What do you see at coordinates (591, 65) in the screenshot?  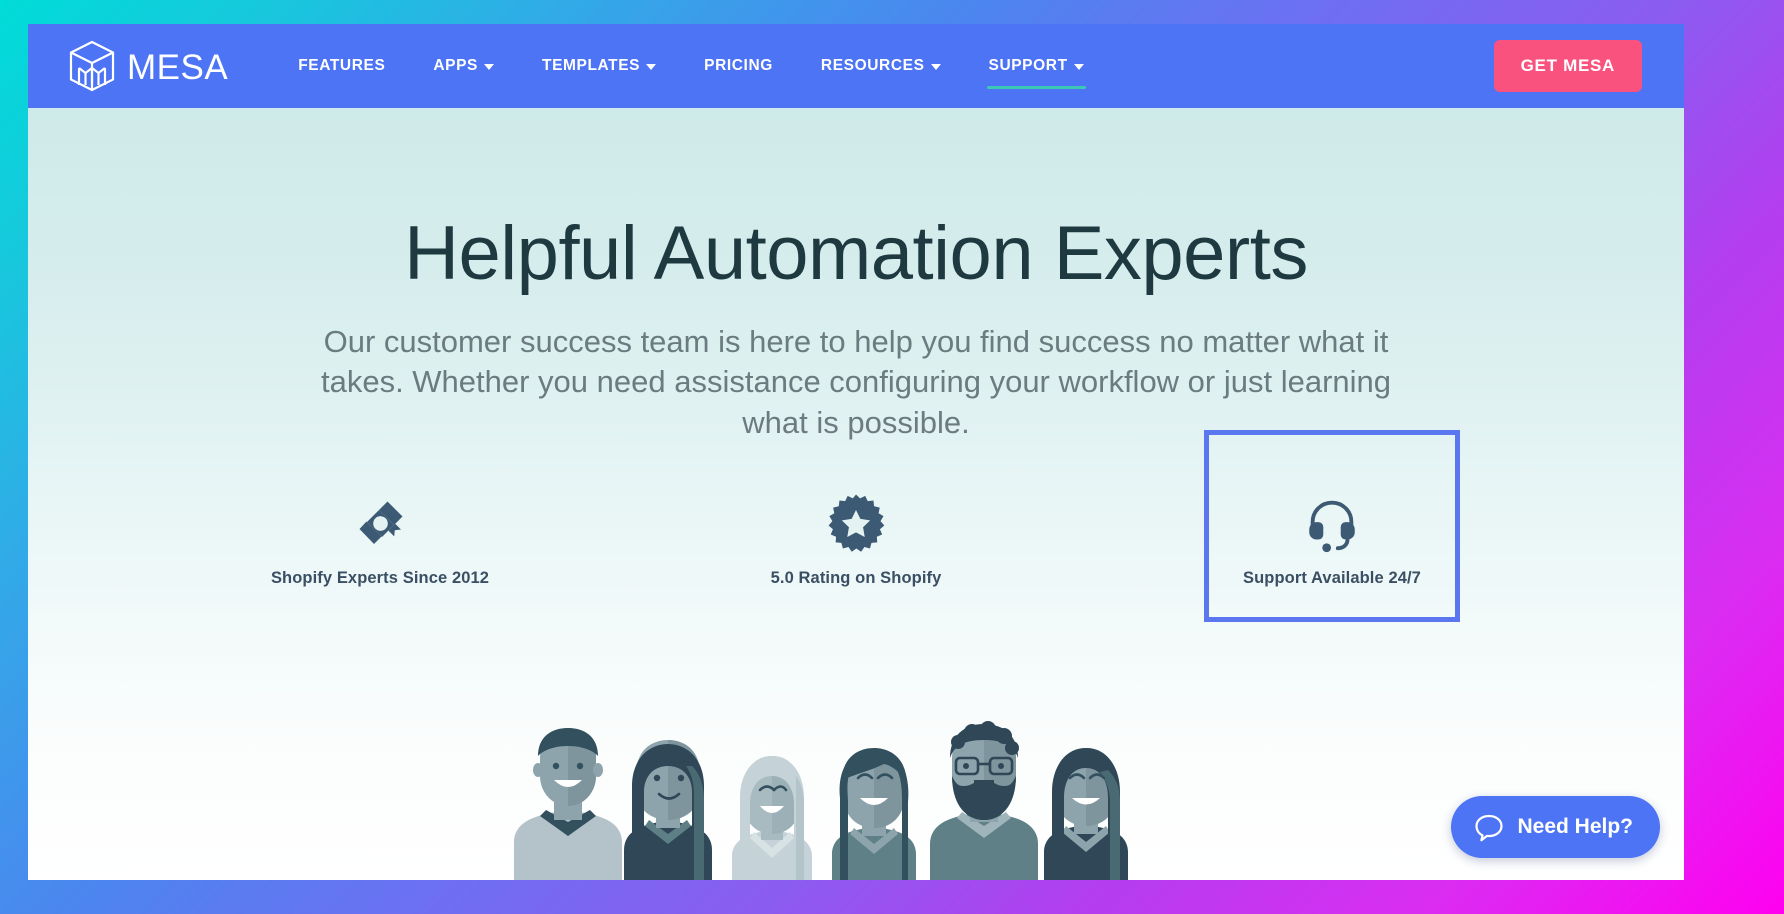 I see `nav-item-label: TEMPLATES` at bounding box center [591, 65].